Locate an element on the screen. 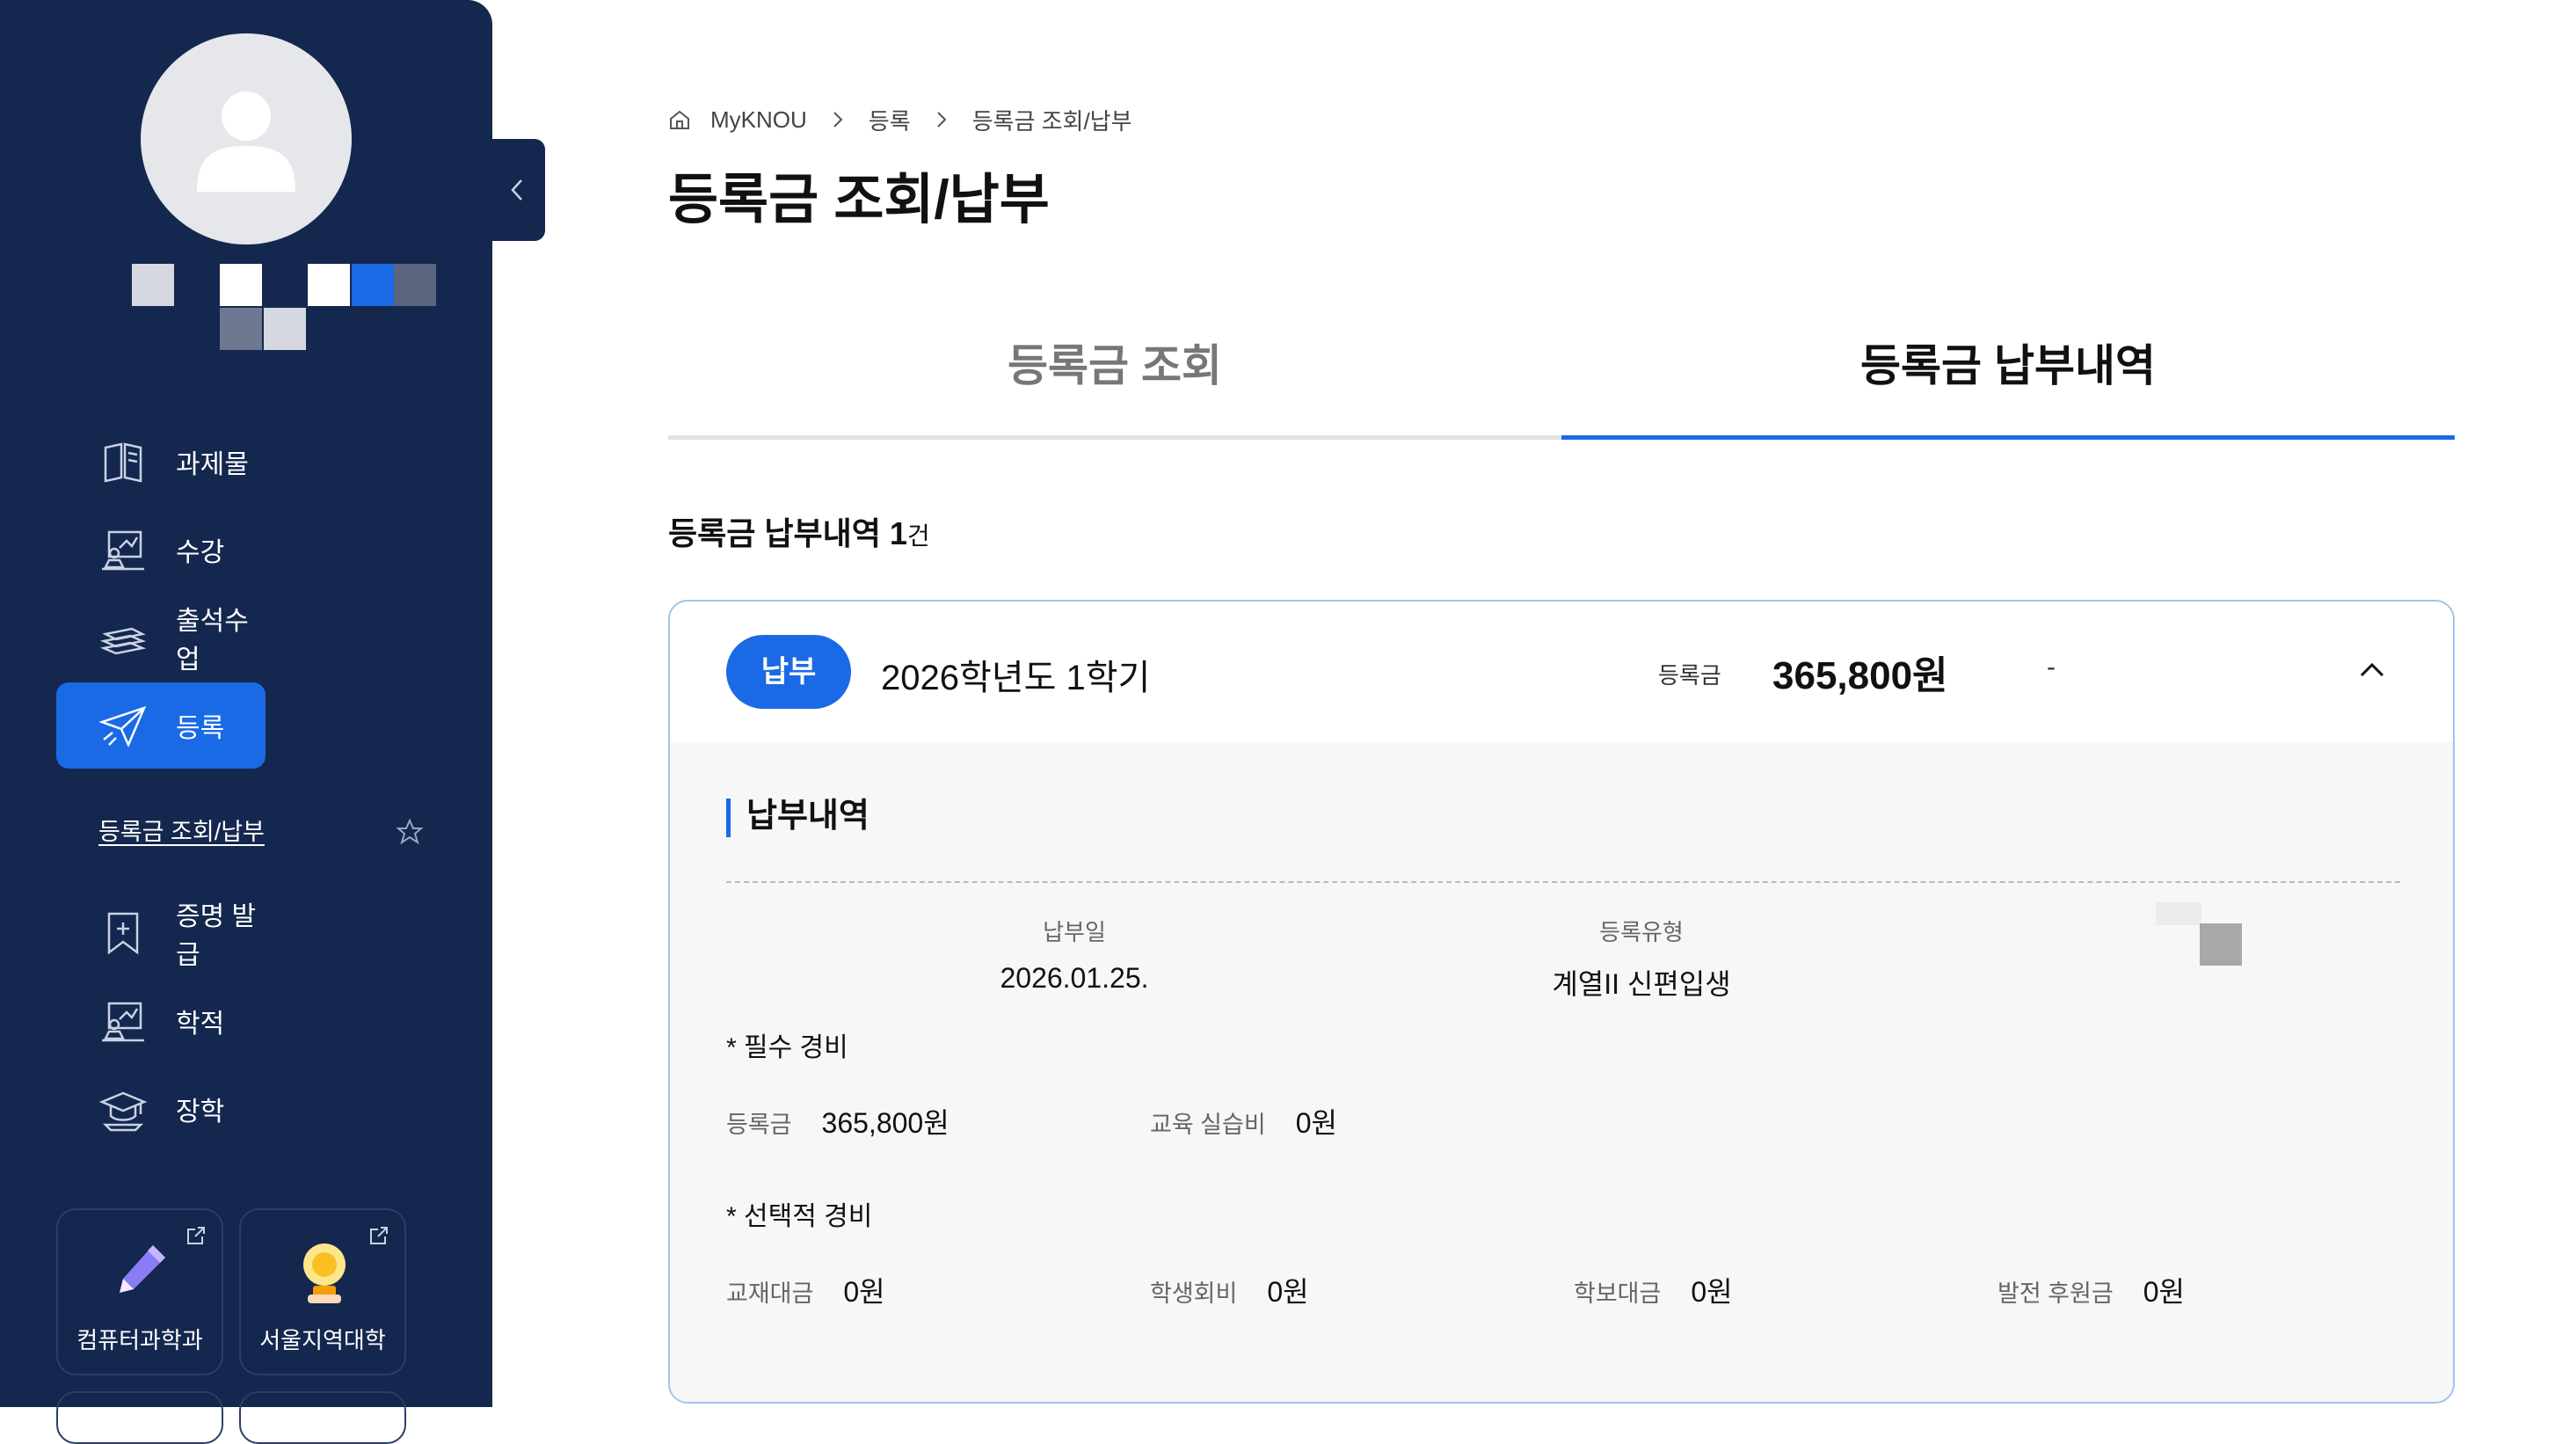 Image resolution: width=2576 pixels, height=1444 pixels. fee-item: 교육 실습비 0원 is located at coordinates (1243, 1121).